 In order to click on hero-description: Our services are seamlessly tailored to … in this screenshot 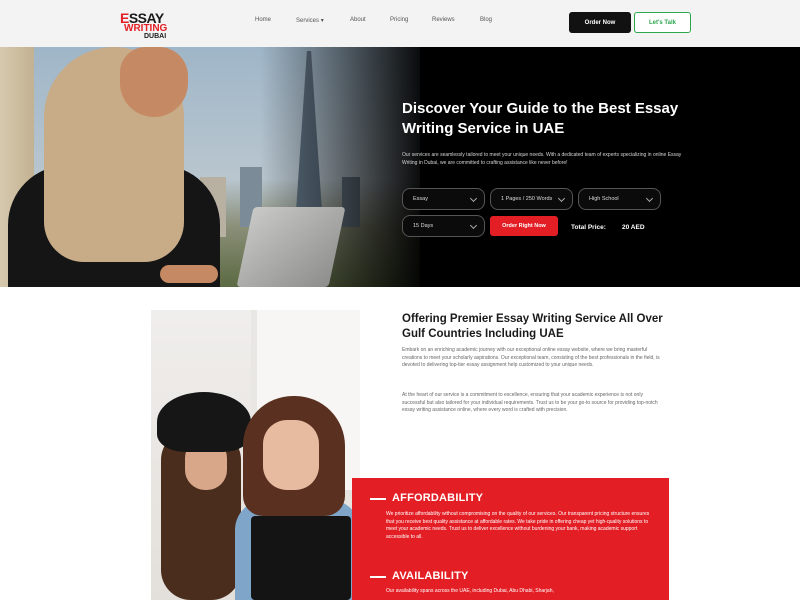, I will do `click(542, 159)`.